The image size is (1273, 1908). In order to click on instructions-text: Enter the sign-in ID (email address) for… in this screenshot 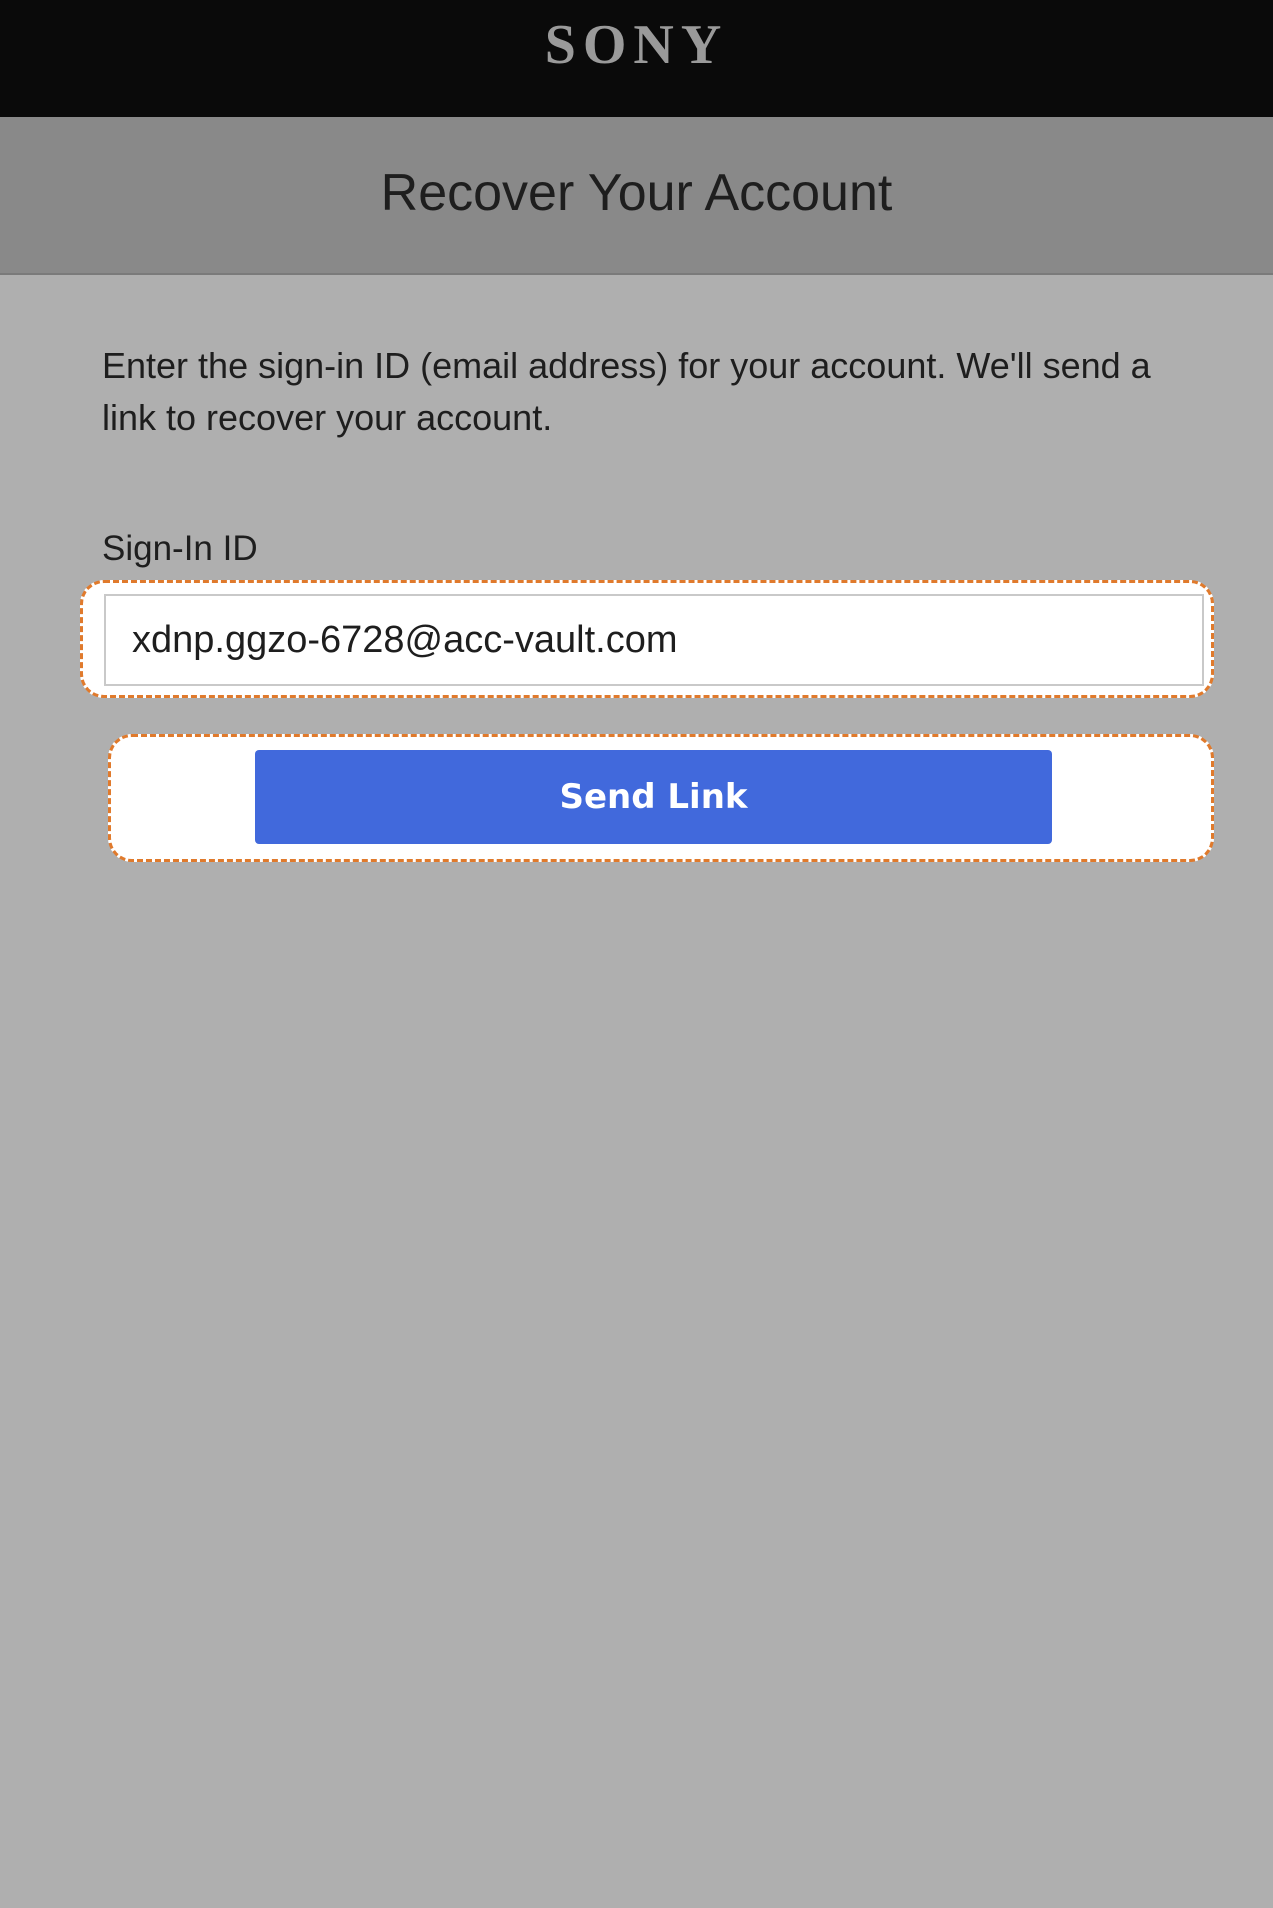, I will do `click(626, 391)`.